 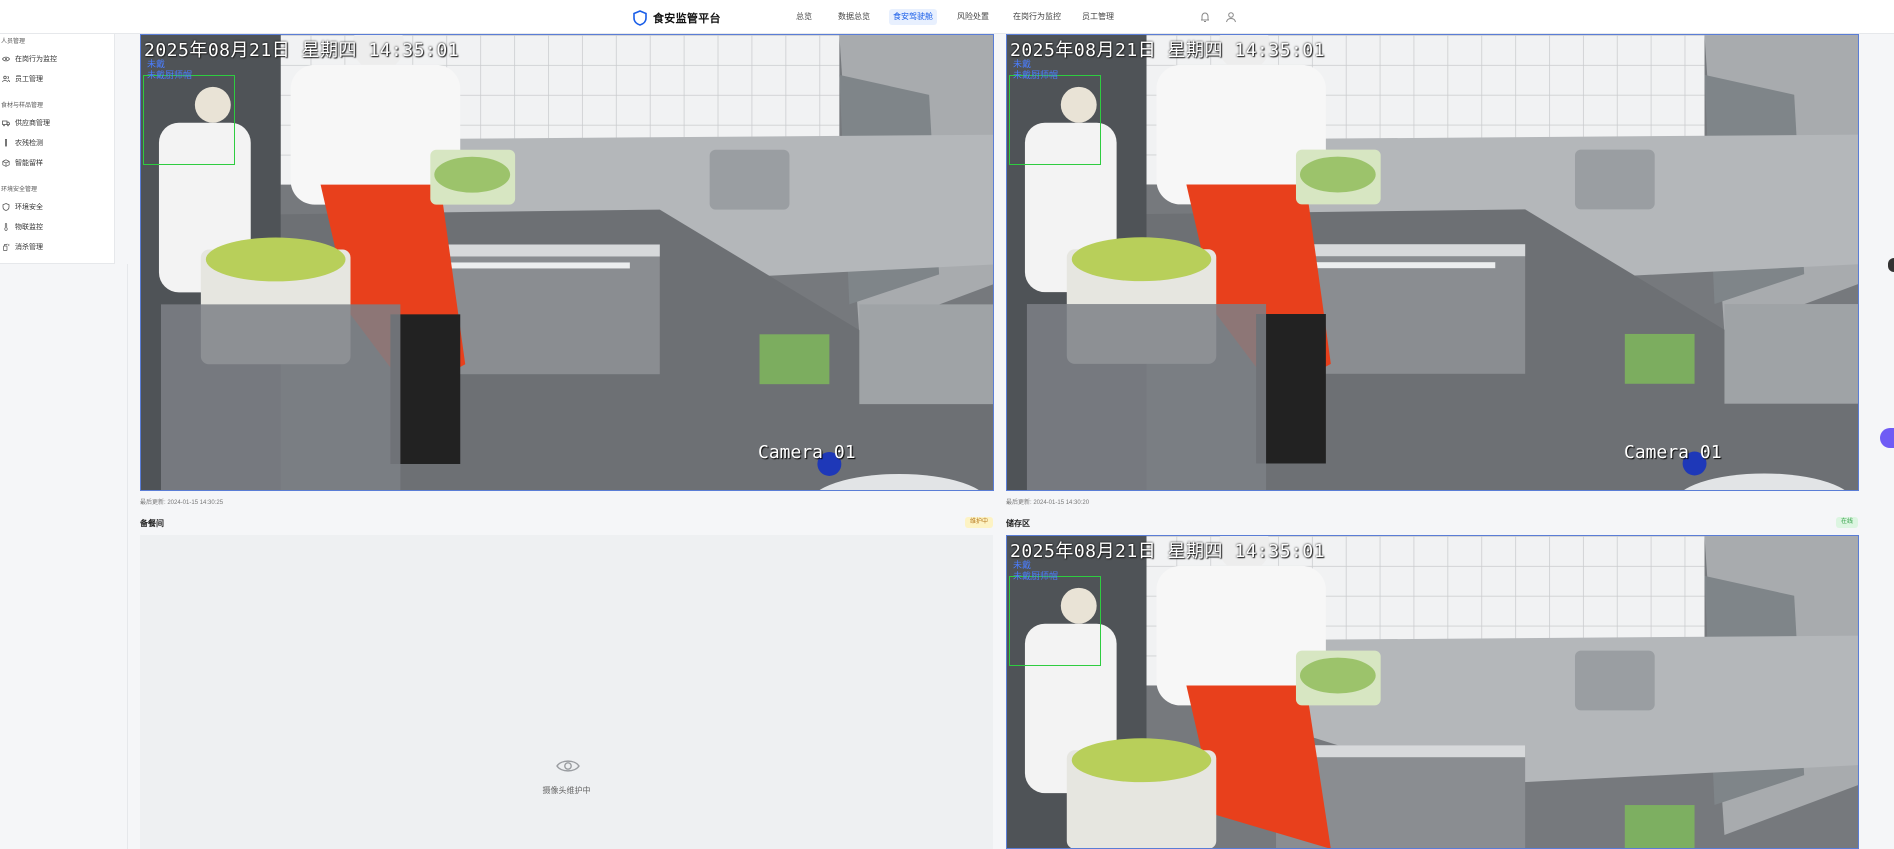 What do you see at coordinates (1891, 265) in the screenshot?
I see `side-handle` at bounding box center [1891, 265].